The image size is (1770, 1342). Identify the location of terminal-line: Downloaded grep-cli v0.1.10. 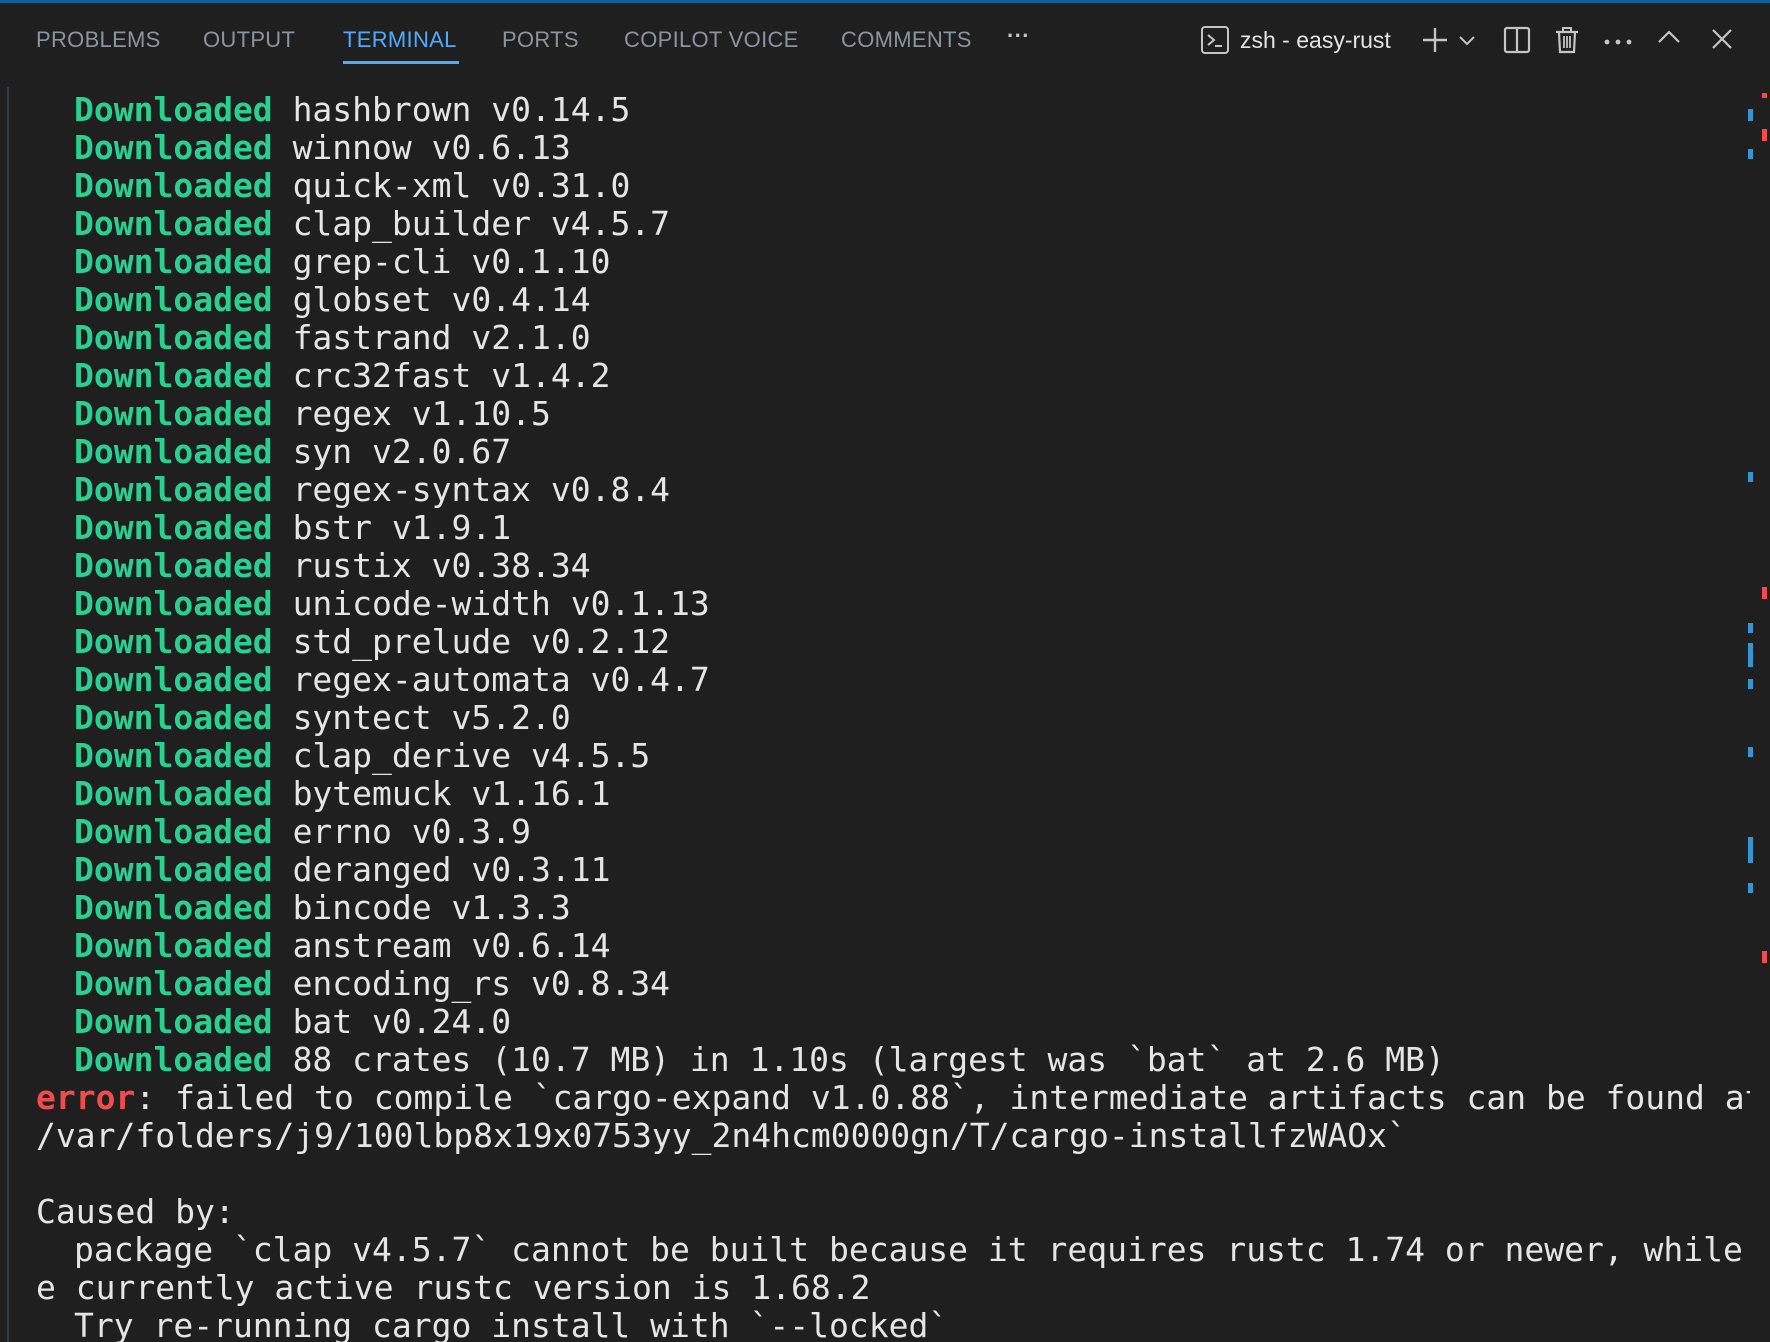
(342, 261).